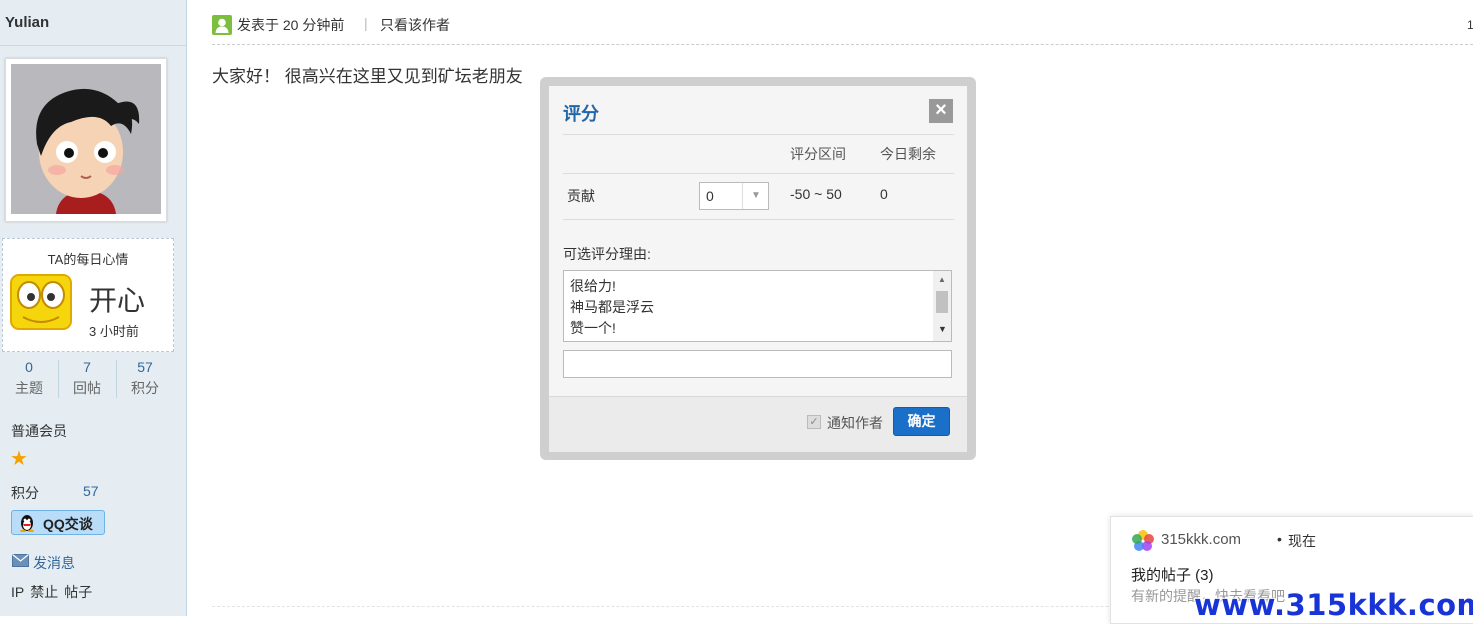  I want to click on stat-threads-count: 0, so click(29, 367).